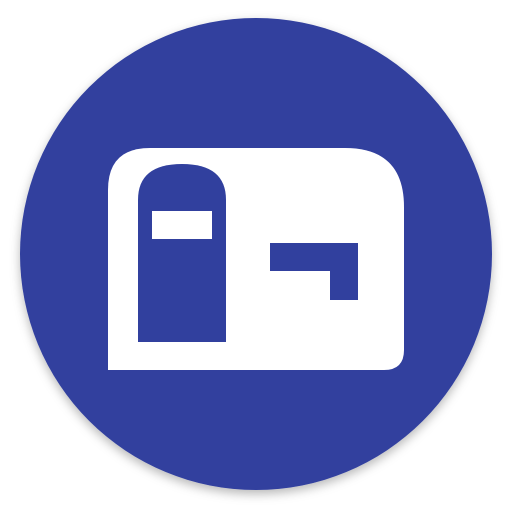  I want to click on mailbox-slot, so click(182, 225).